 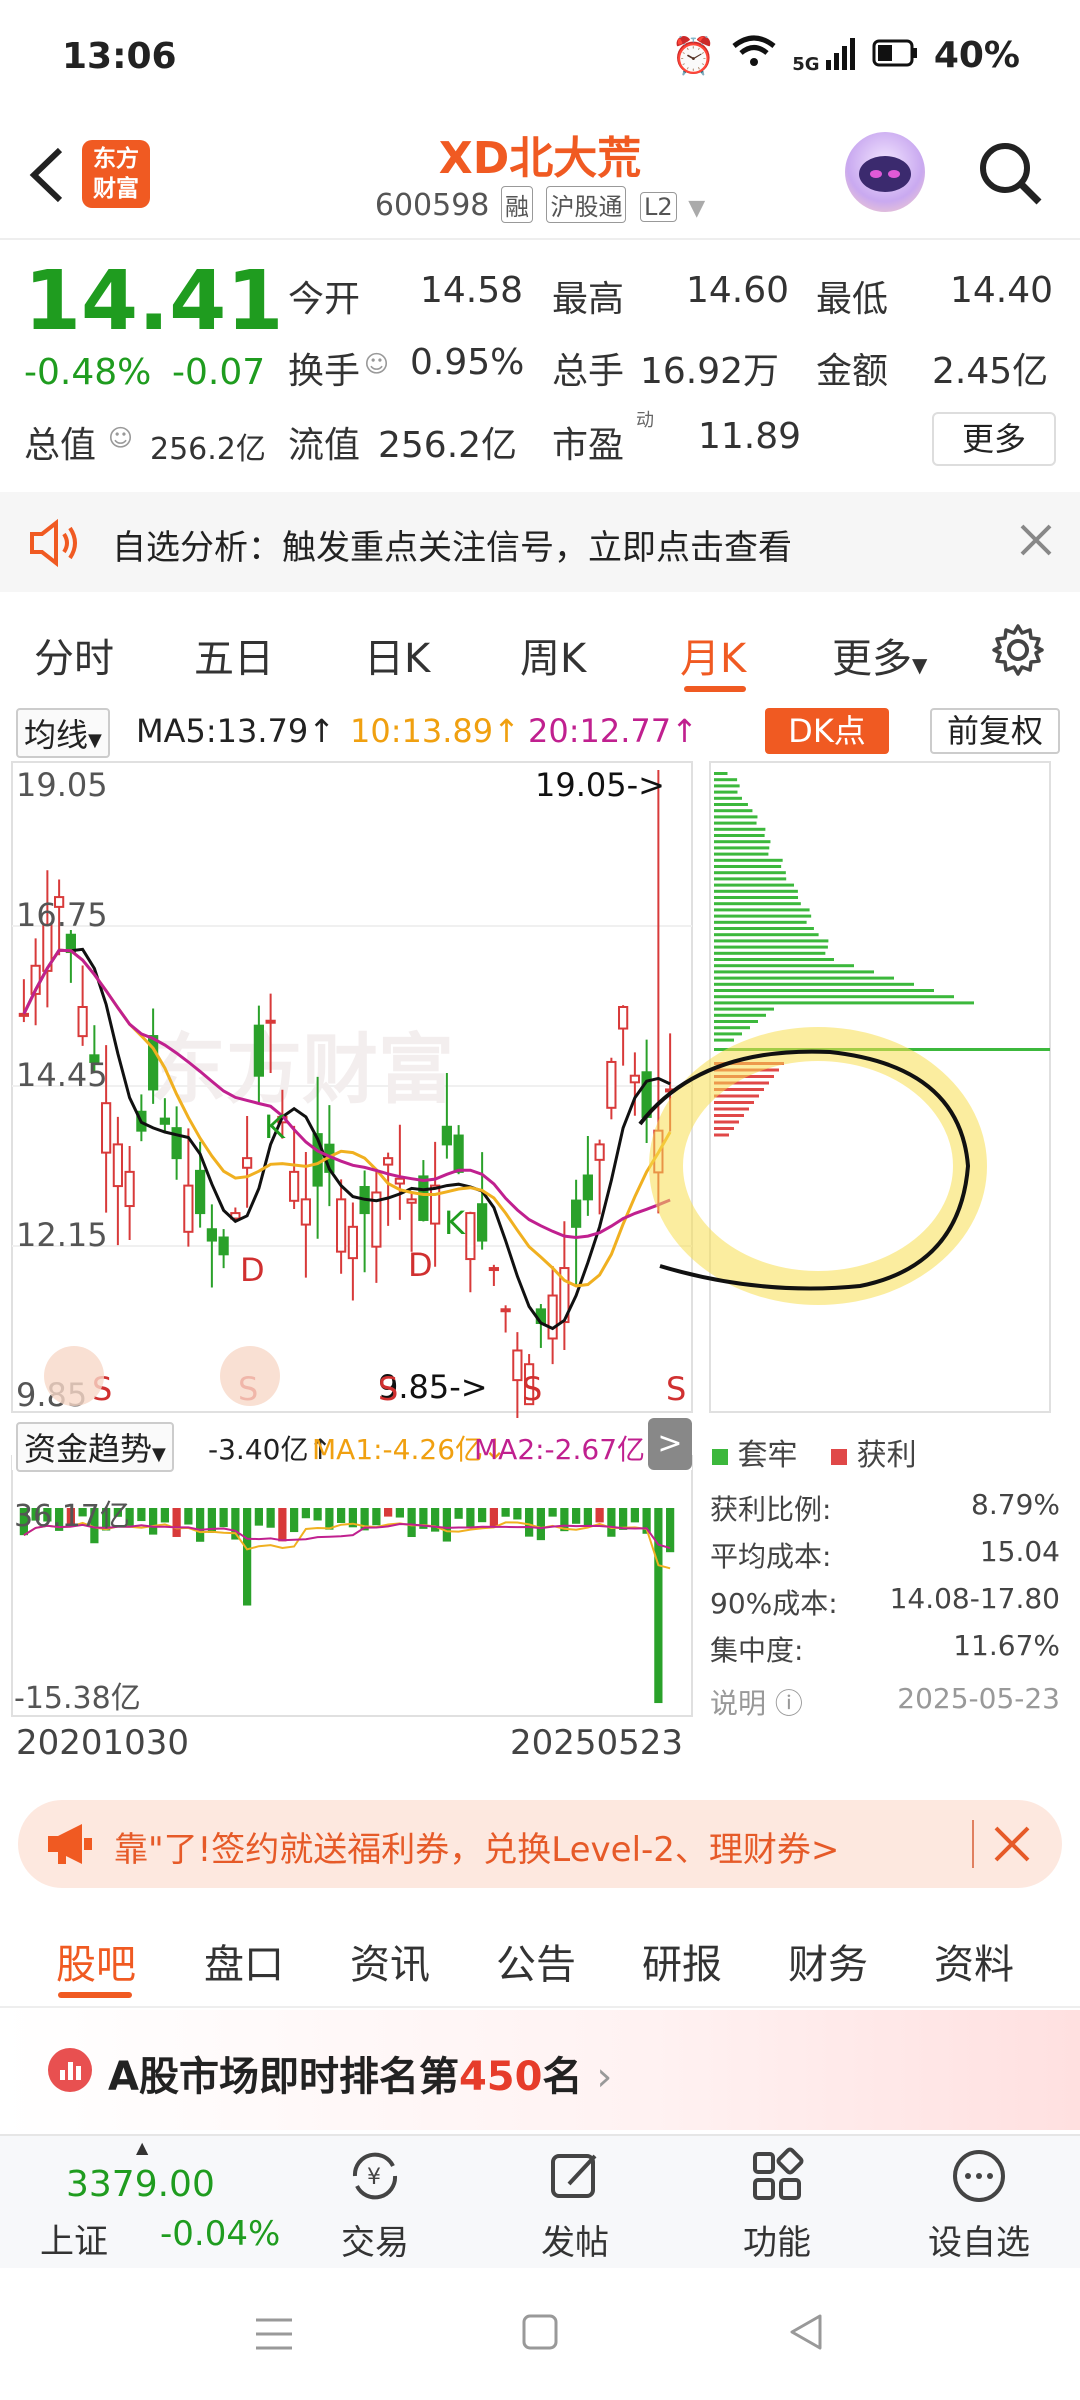 What do you see at coordinates (571, 1449) in the screenshot?
I see `capital-ma2: MA2:-2.67亿↓` at bounding box center [571, 1449].